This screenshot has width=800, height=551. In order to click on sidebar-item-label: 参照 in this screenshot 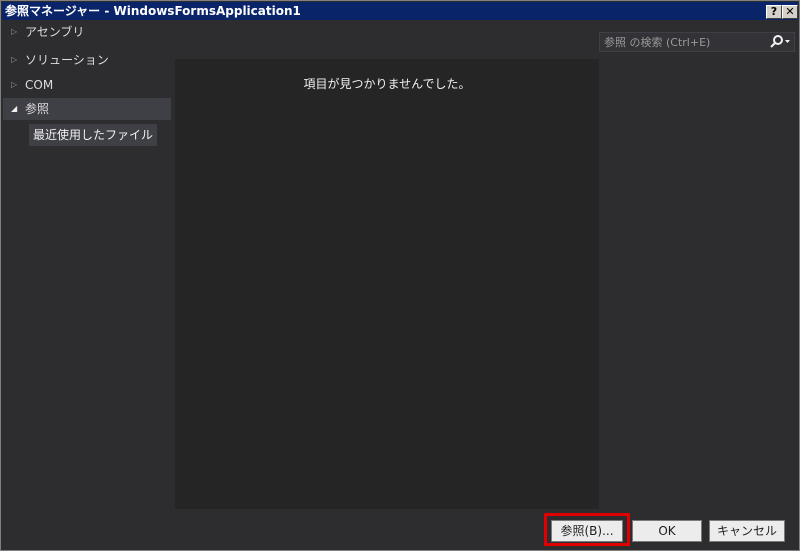, I will do `click(37, 109)`.